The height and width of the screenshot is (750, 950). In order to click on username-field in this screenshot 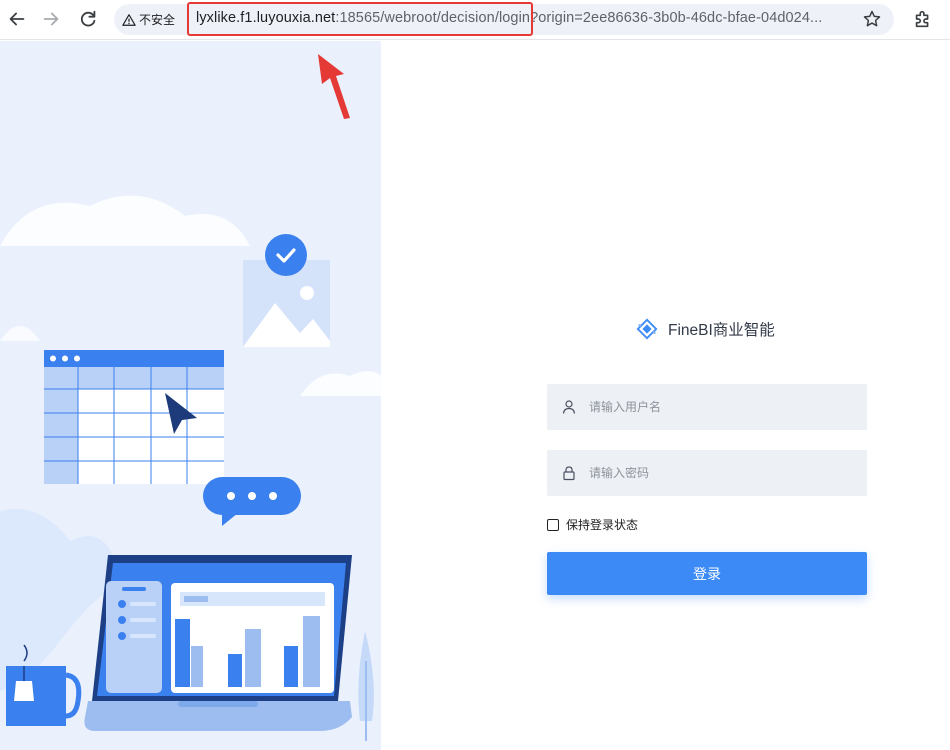, I will do `click(707, 407)`.